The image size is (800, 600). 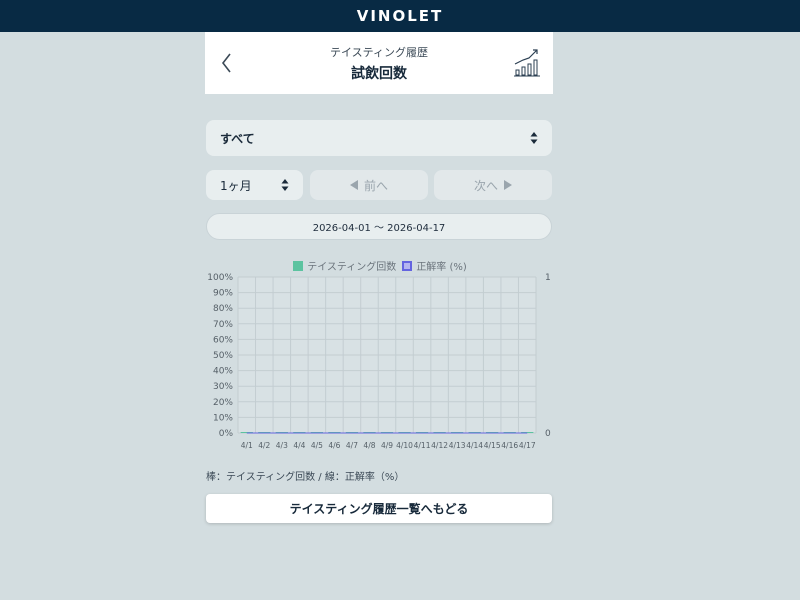 What do you see at coordinates (379, 138) in the screenshot?
I see `category-select: すべて` at bounding box center [379, 138].